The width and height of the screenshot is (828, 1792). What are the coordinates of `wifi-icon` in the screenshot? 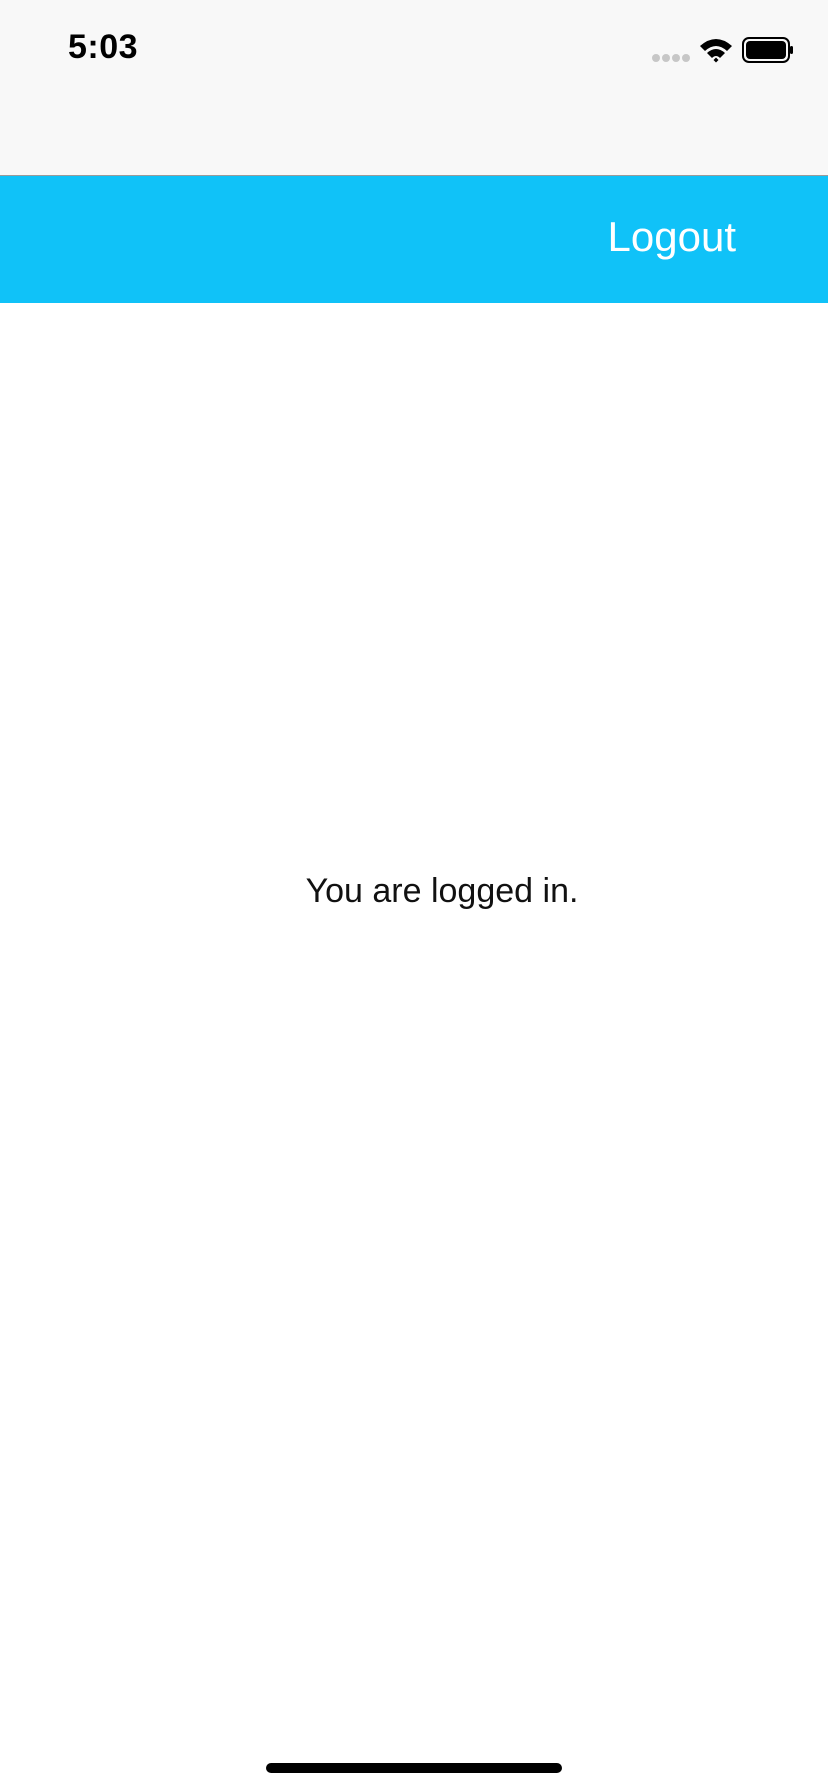 It's located at (716, 51).